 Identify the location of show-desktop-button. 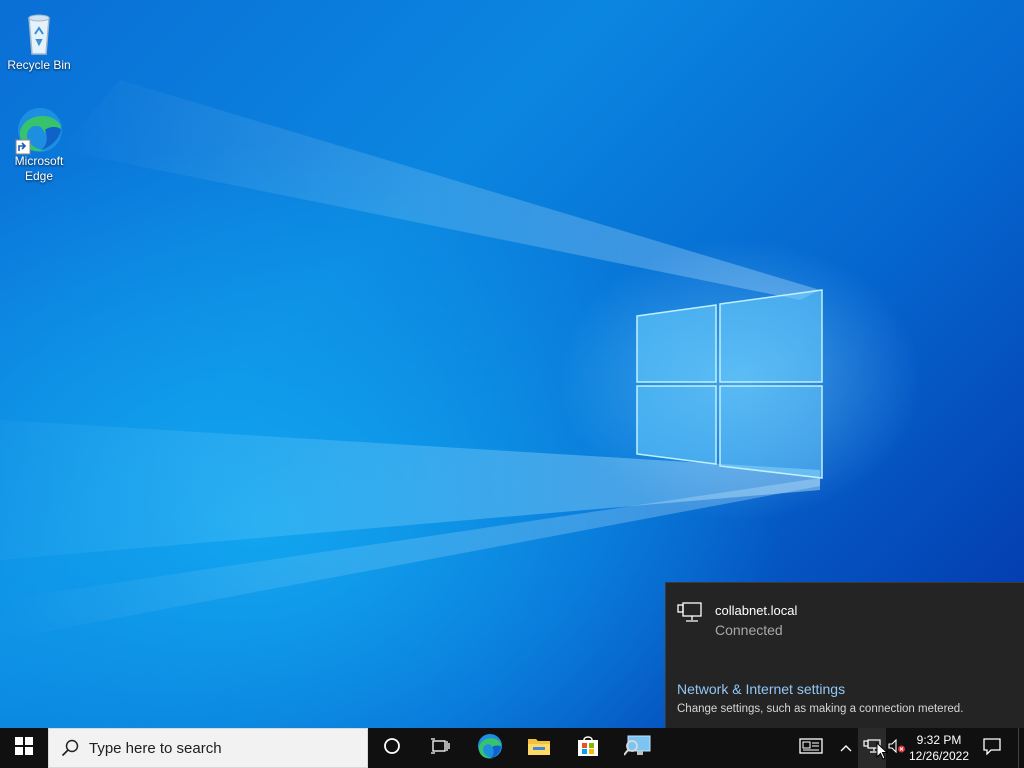
(1021, 748).